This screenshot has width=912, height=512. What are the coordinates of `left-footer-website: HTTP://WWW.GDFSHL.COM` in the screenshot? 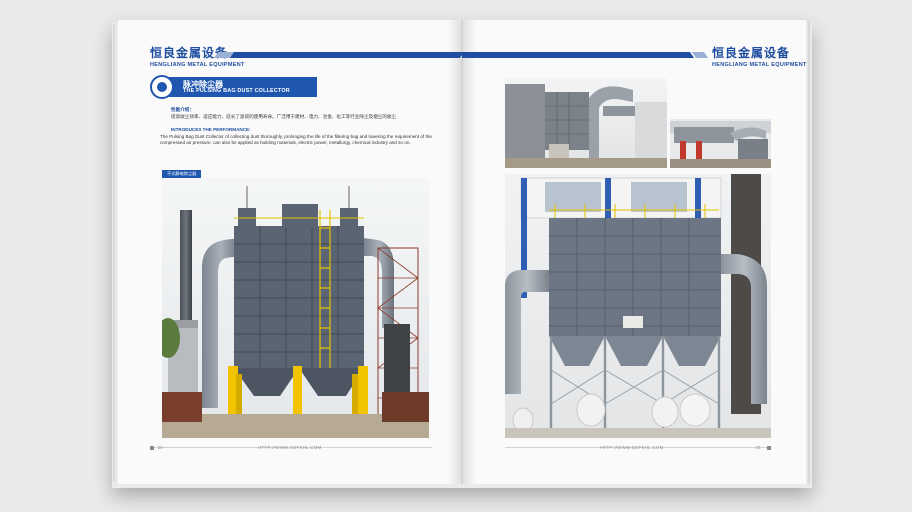 It's located at (290, 447).